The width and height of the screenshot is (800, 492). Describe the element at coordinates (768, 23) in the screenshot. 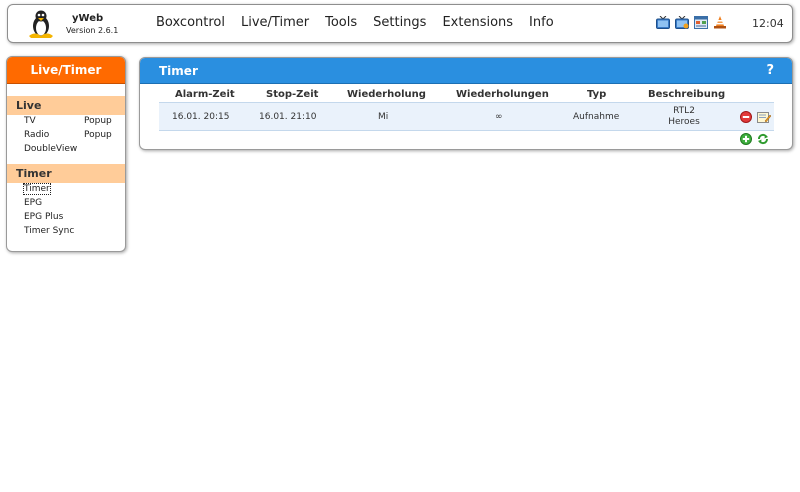

I see `clock: 12:04` at that location.